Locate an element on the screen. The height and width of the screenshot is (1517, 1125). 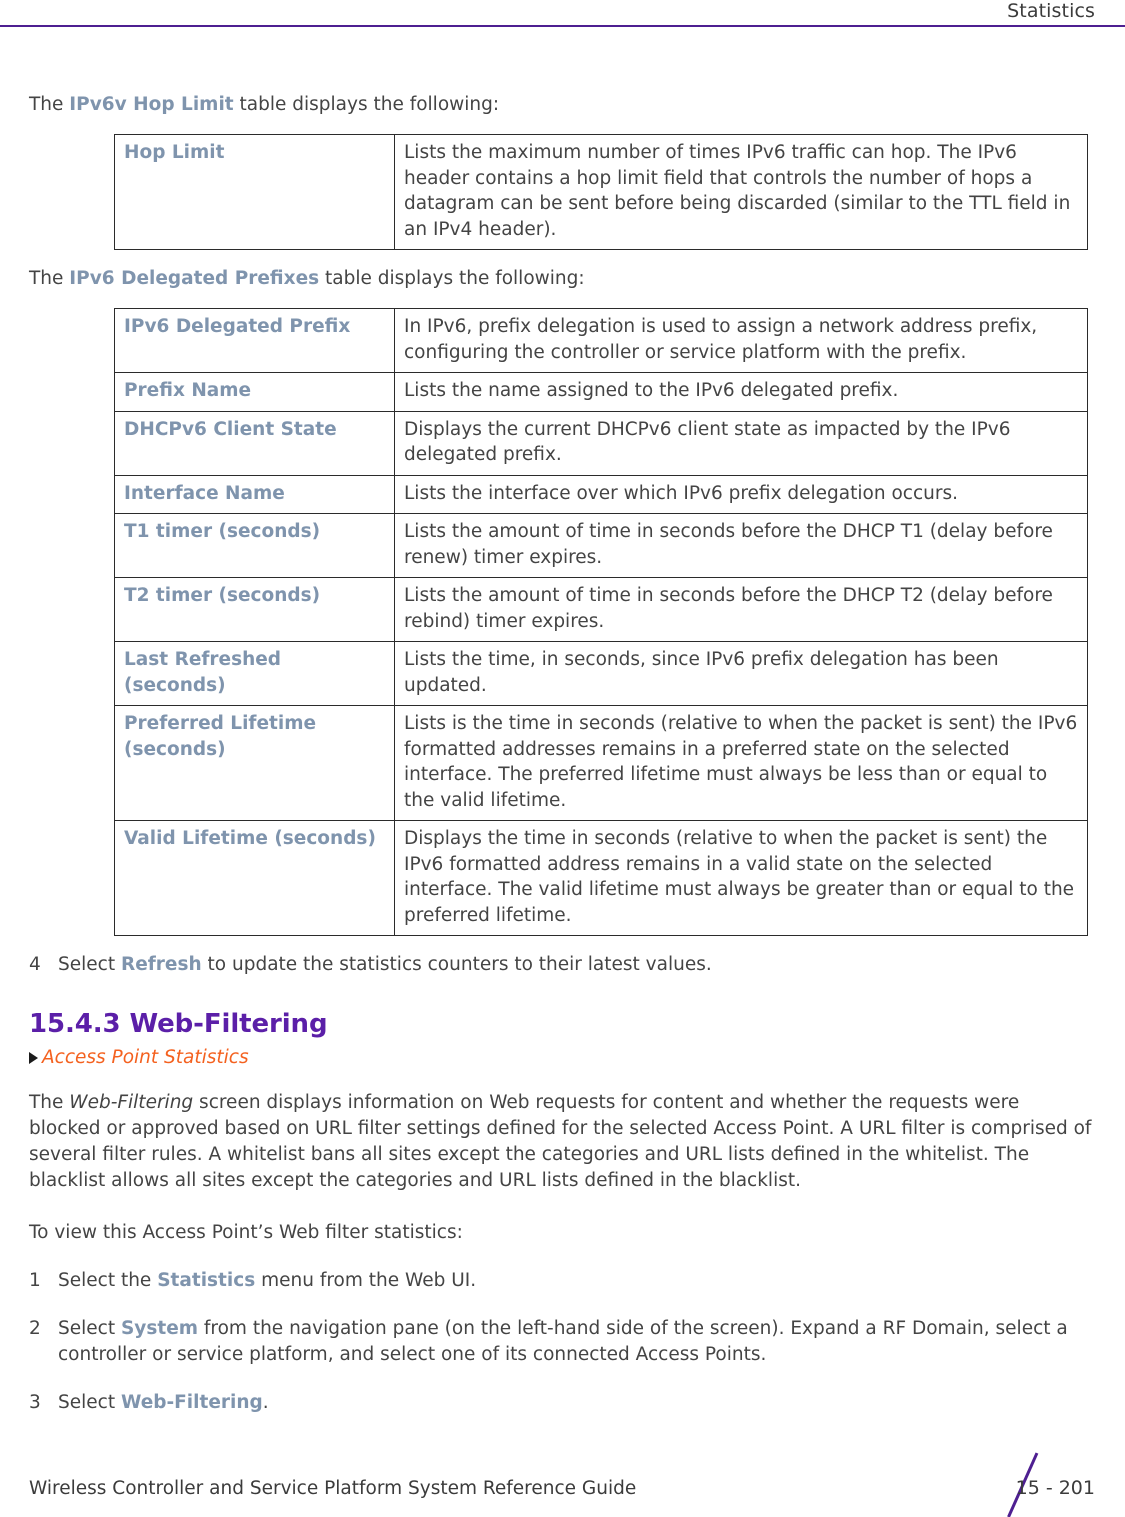
step-term: Refresh is located at coordinates (161, 964).